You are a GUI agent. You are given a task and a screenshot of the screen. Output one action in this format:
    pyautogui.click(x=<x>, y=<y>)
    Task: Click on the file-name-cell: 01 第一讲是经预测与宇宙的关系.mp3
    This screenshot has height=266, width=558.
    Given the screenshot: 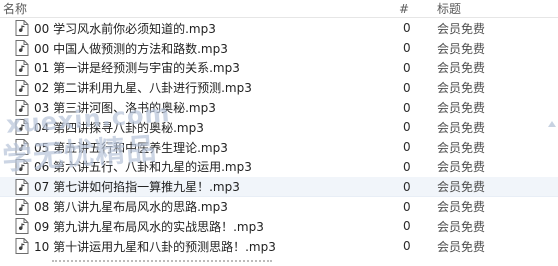 What is the action you would take?
    pyautogui.click(x=192, y=67)
    